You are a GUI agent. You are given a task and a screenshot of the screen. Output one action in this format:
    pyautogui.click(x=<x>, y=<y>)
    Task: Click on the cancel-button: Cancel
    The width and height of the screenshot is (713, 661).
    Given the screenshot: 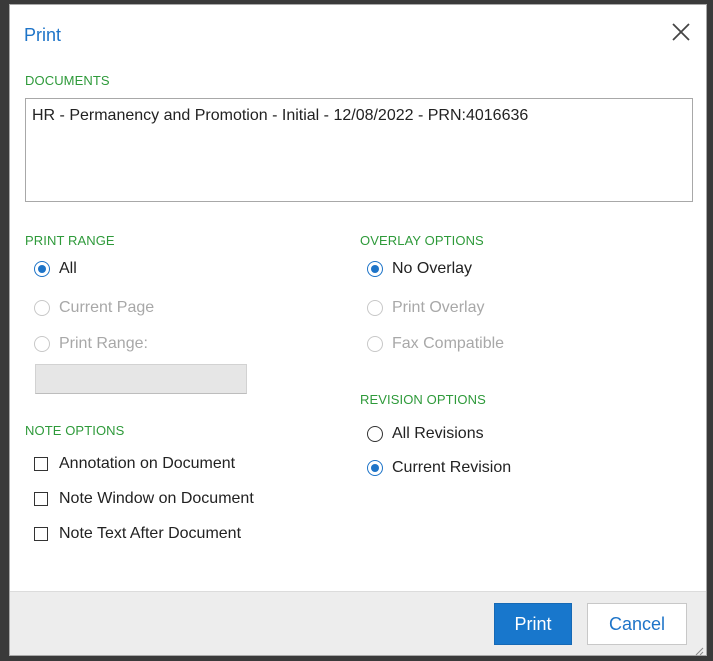 What is the action you would take?
    pyautogui.click(x=637, y=624)
    